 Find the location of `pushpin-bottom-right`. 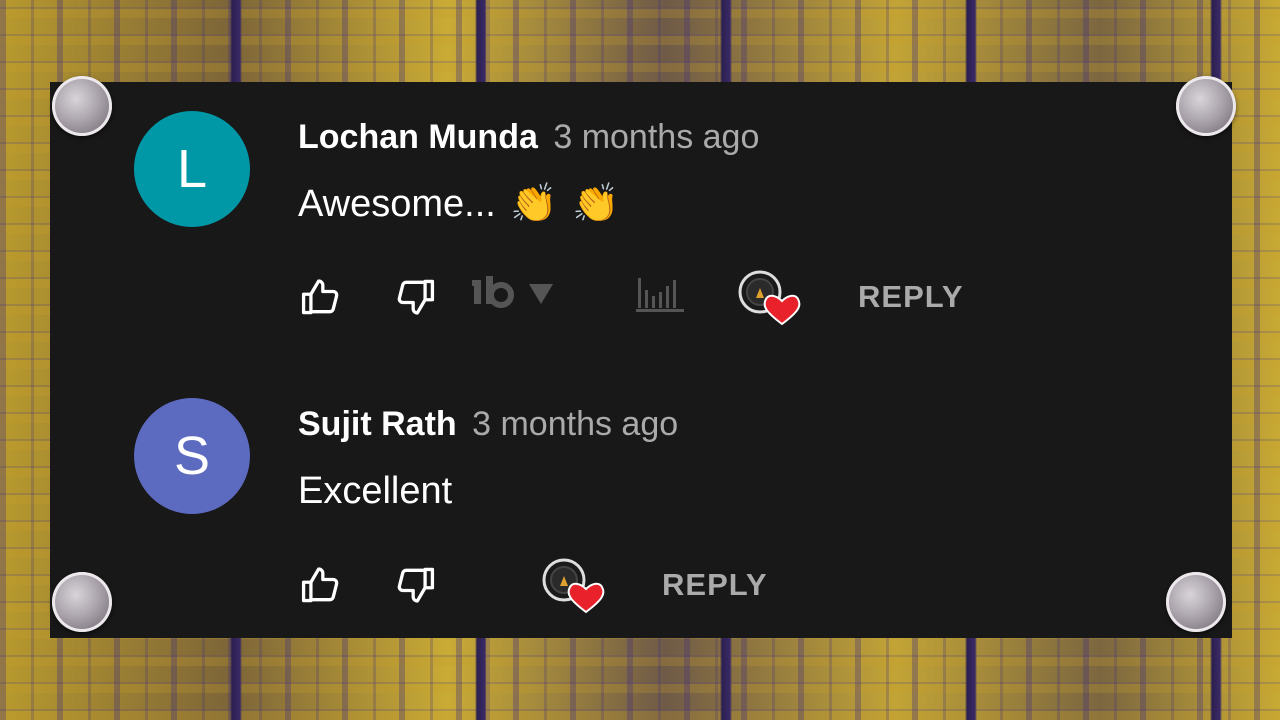

pushpin-bottom-right is located at coordinates (1196, 602).